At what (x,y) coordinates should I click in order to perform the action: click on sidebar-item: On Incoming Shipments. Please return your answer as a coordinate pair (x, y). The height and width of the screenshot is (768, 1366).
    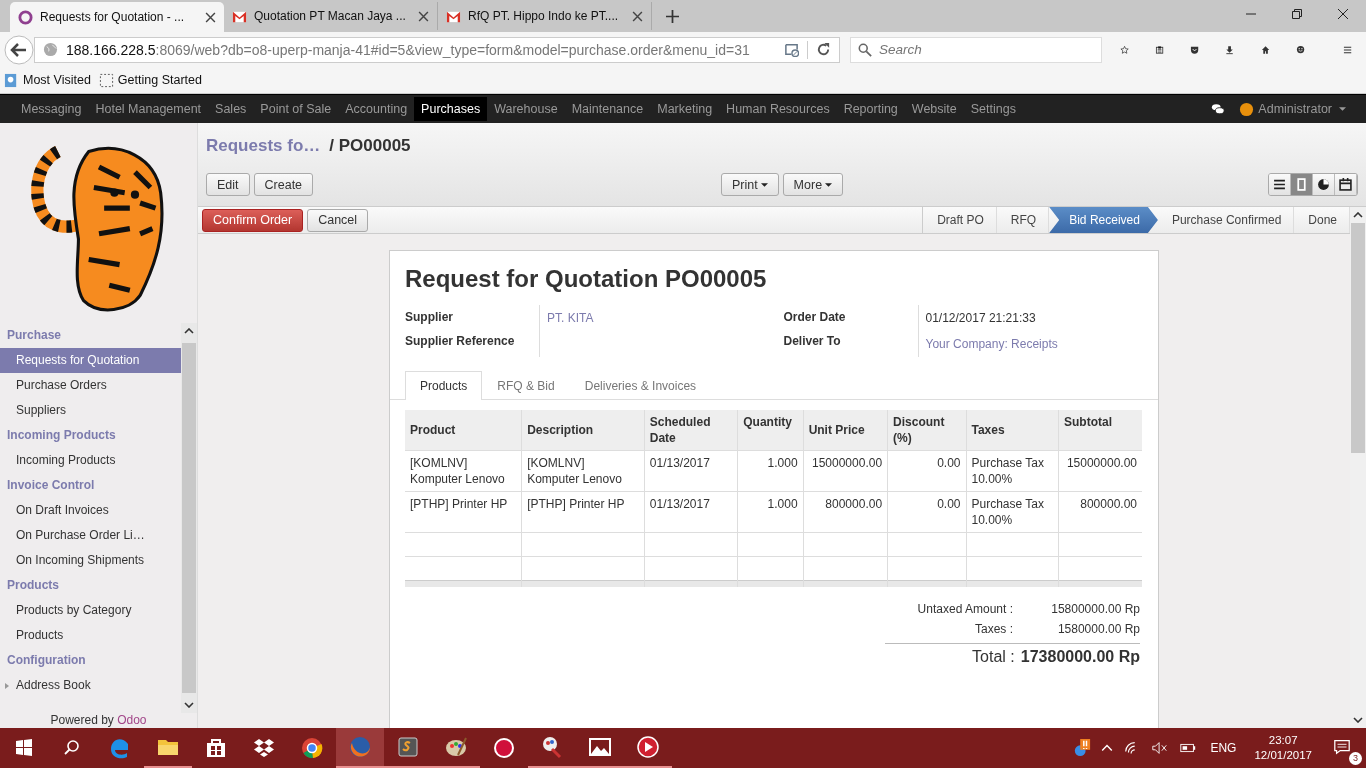
    Looking at the image, I should click on (90, 560).